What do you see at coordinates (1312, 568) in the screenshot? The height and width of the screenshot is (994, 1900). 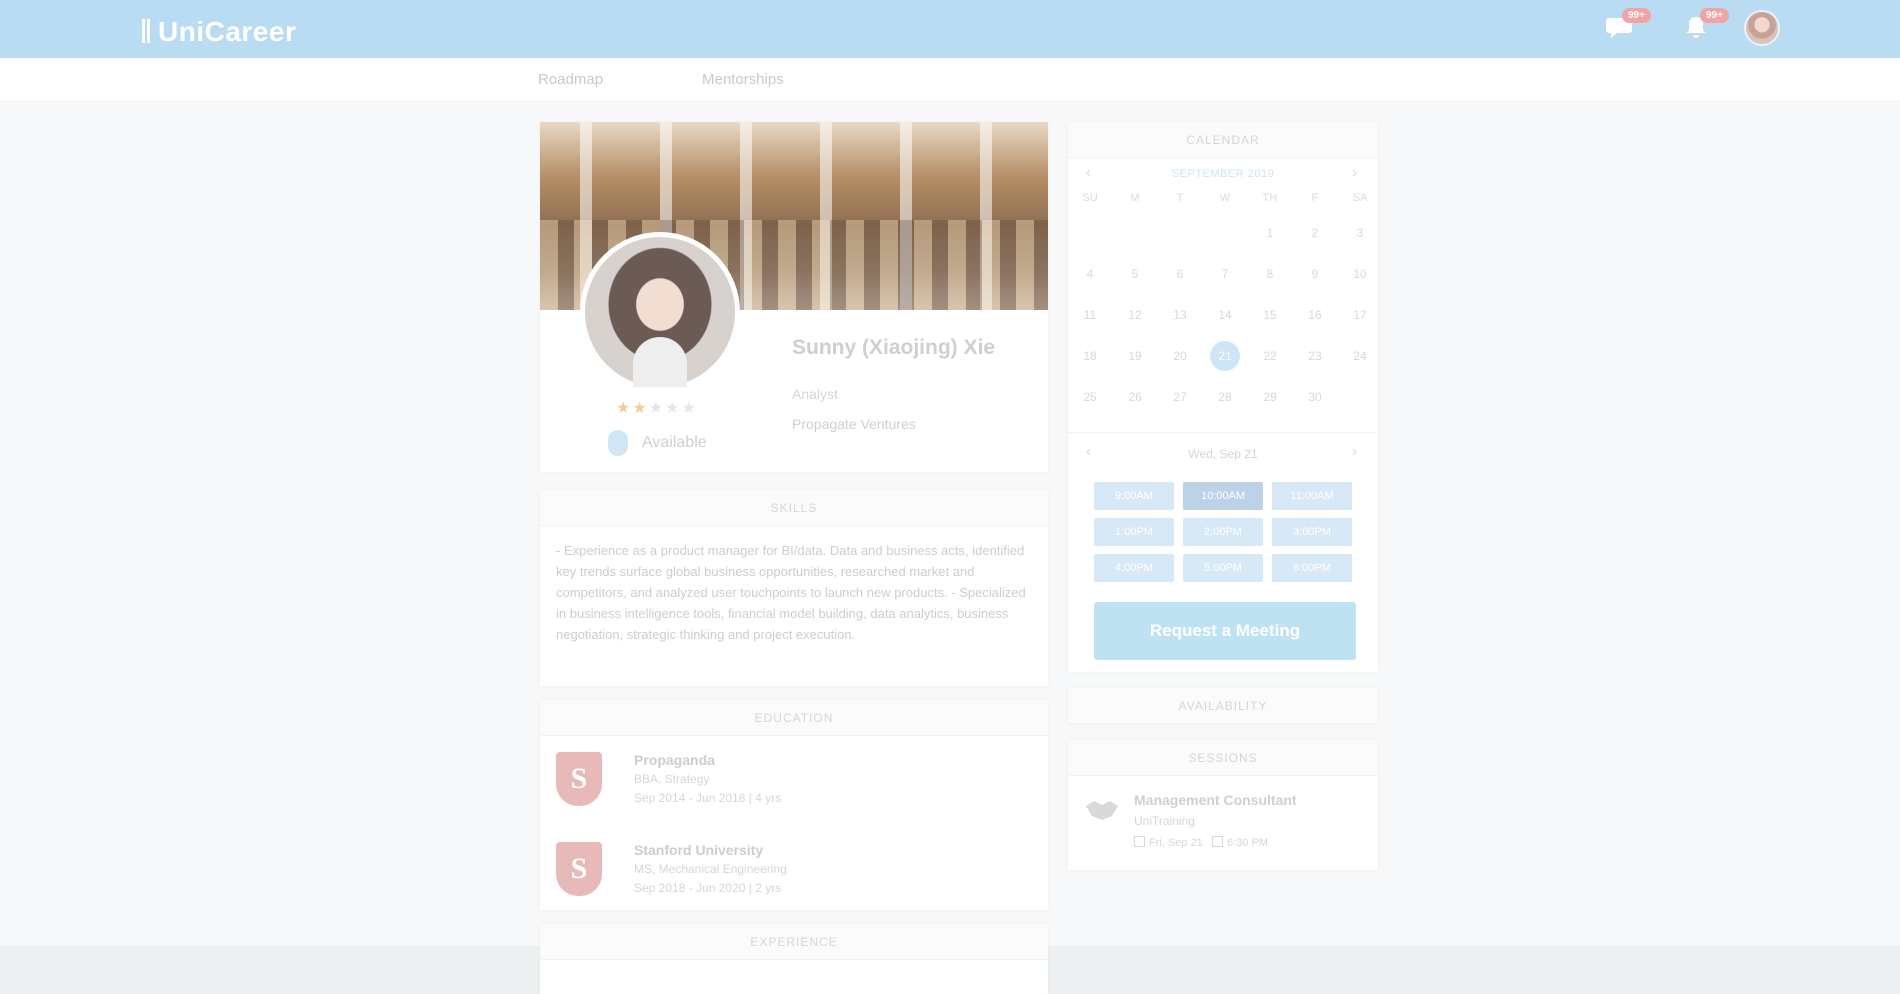 I see `time-slot-button: 6:00PM` at bounding box center [1312, 568].